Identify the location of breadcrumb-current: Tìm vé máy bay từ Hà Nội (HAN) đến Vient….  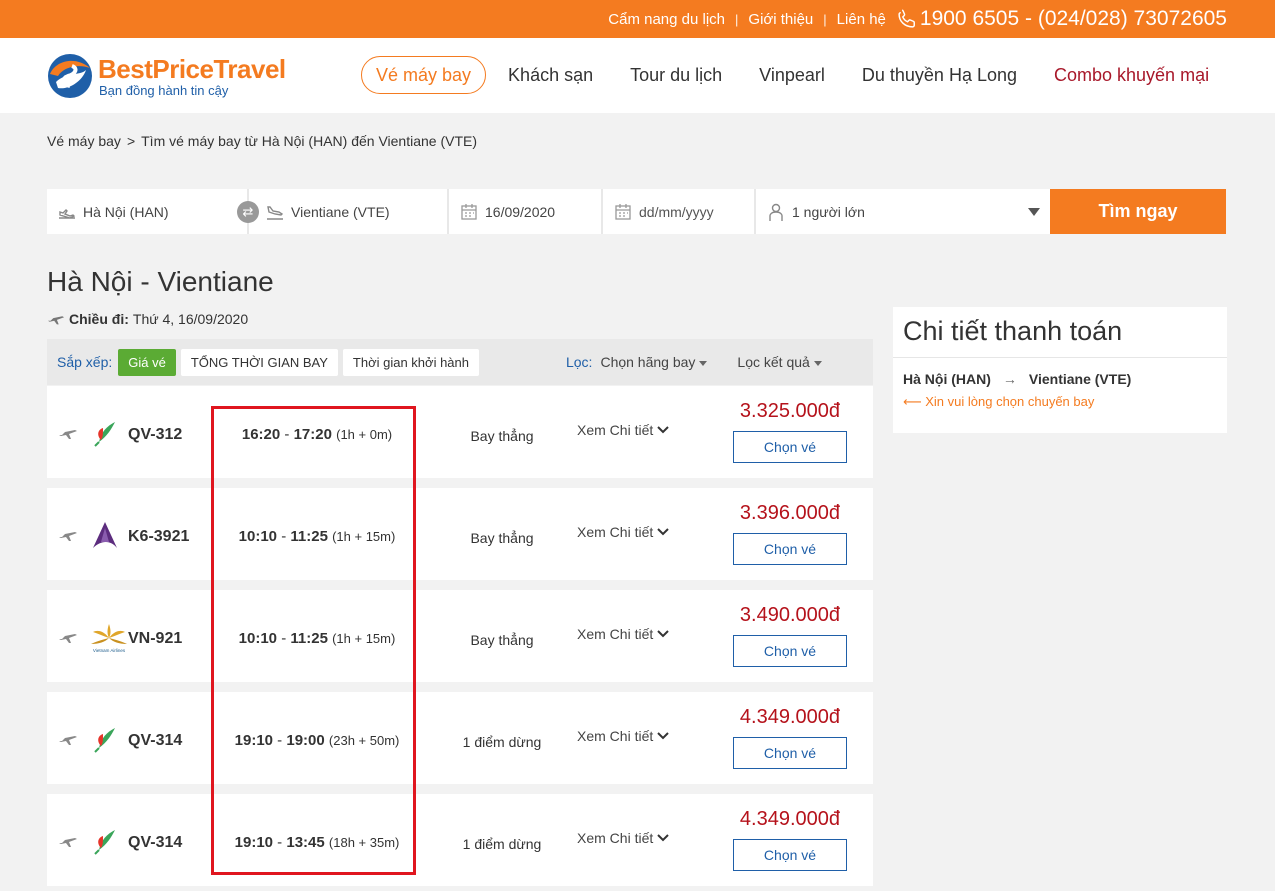
(309, 141).